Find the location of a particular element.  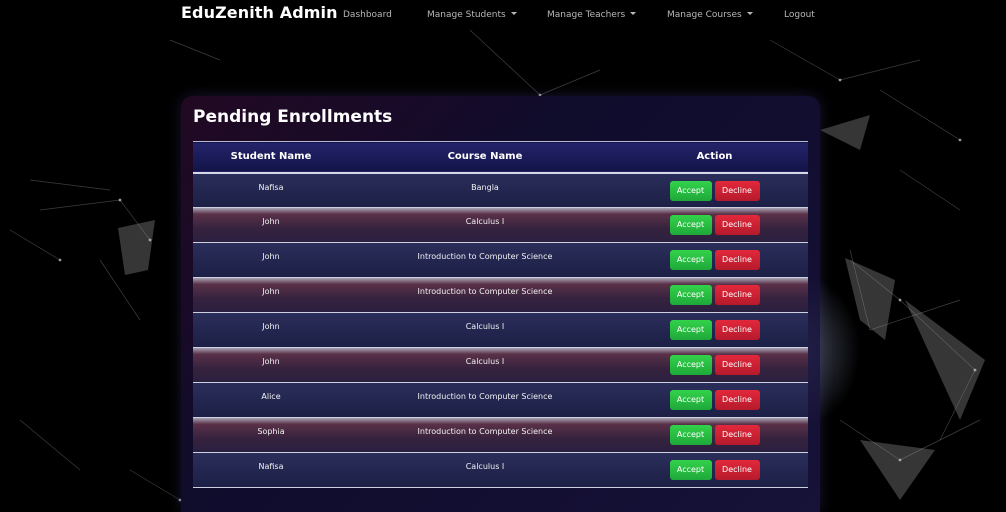

nav-manage-courses: Manage Courses is located at coordinates (710, 15).